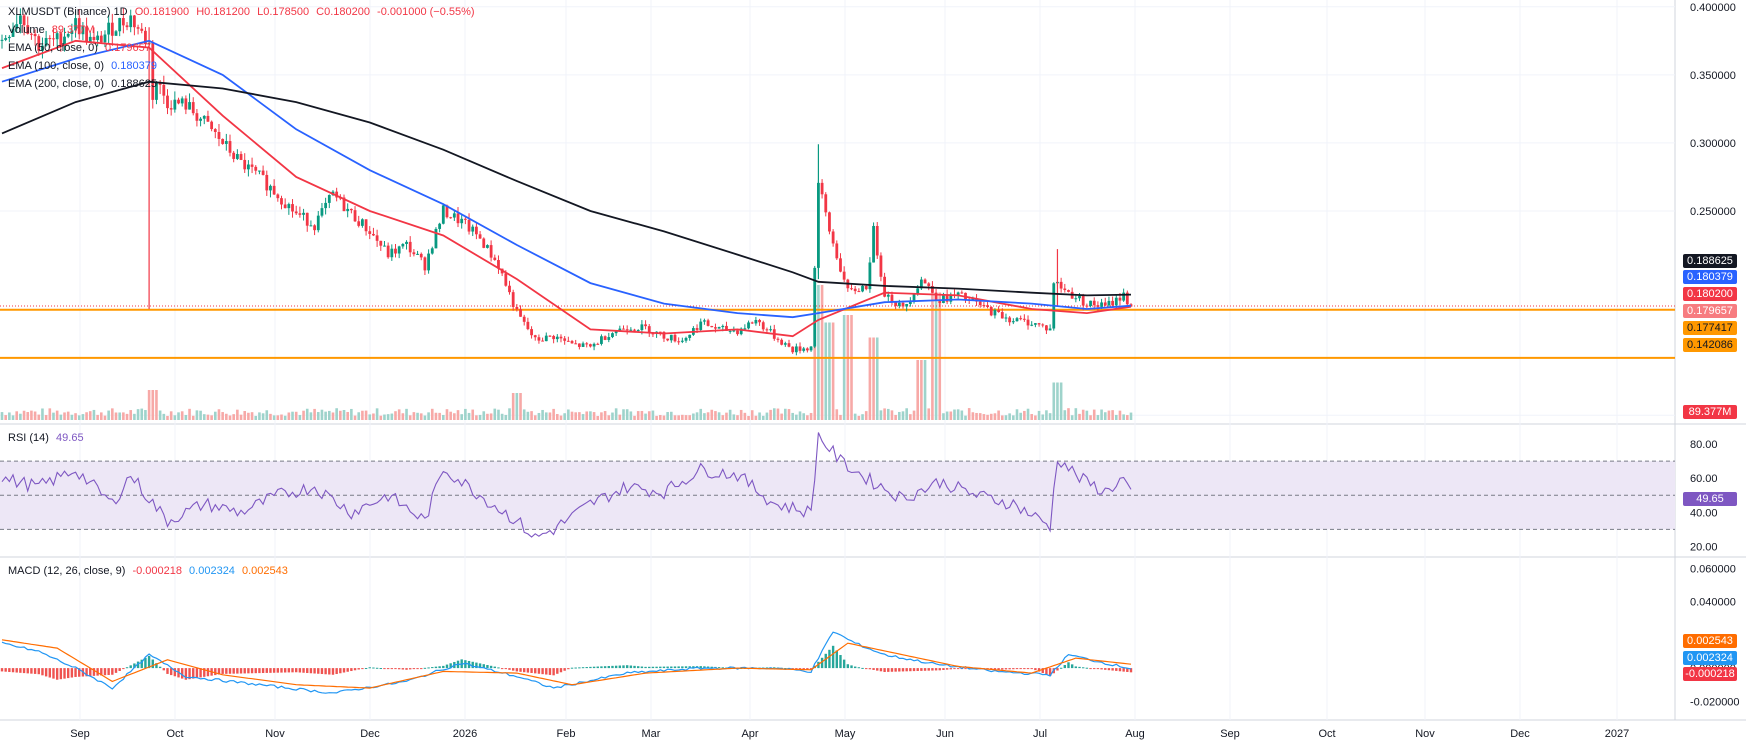 Image resolution: width=1746 pixels, height=748 pixels. Describe the element at coordinates (53, 48) in the screenshot. I see `ema50-label: EMA (50, close, 0)` at that location.